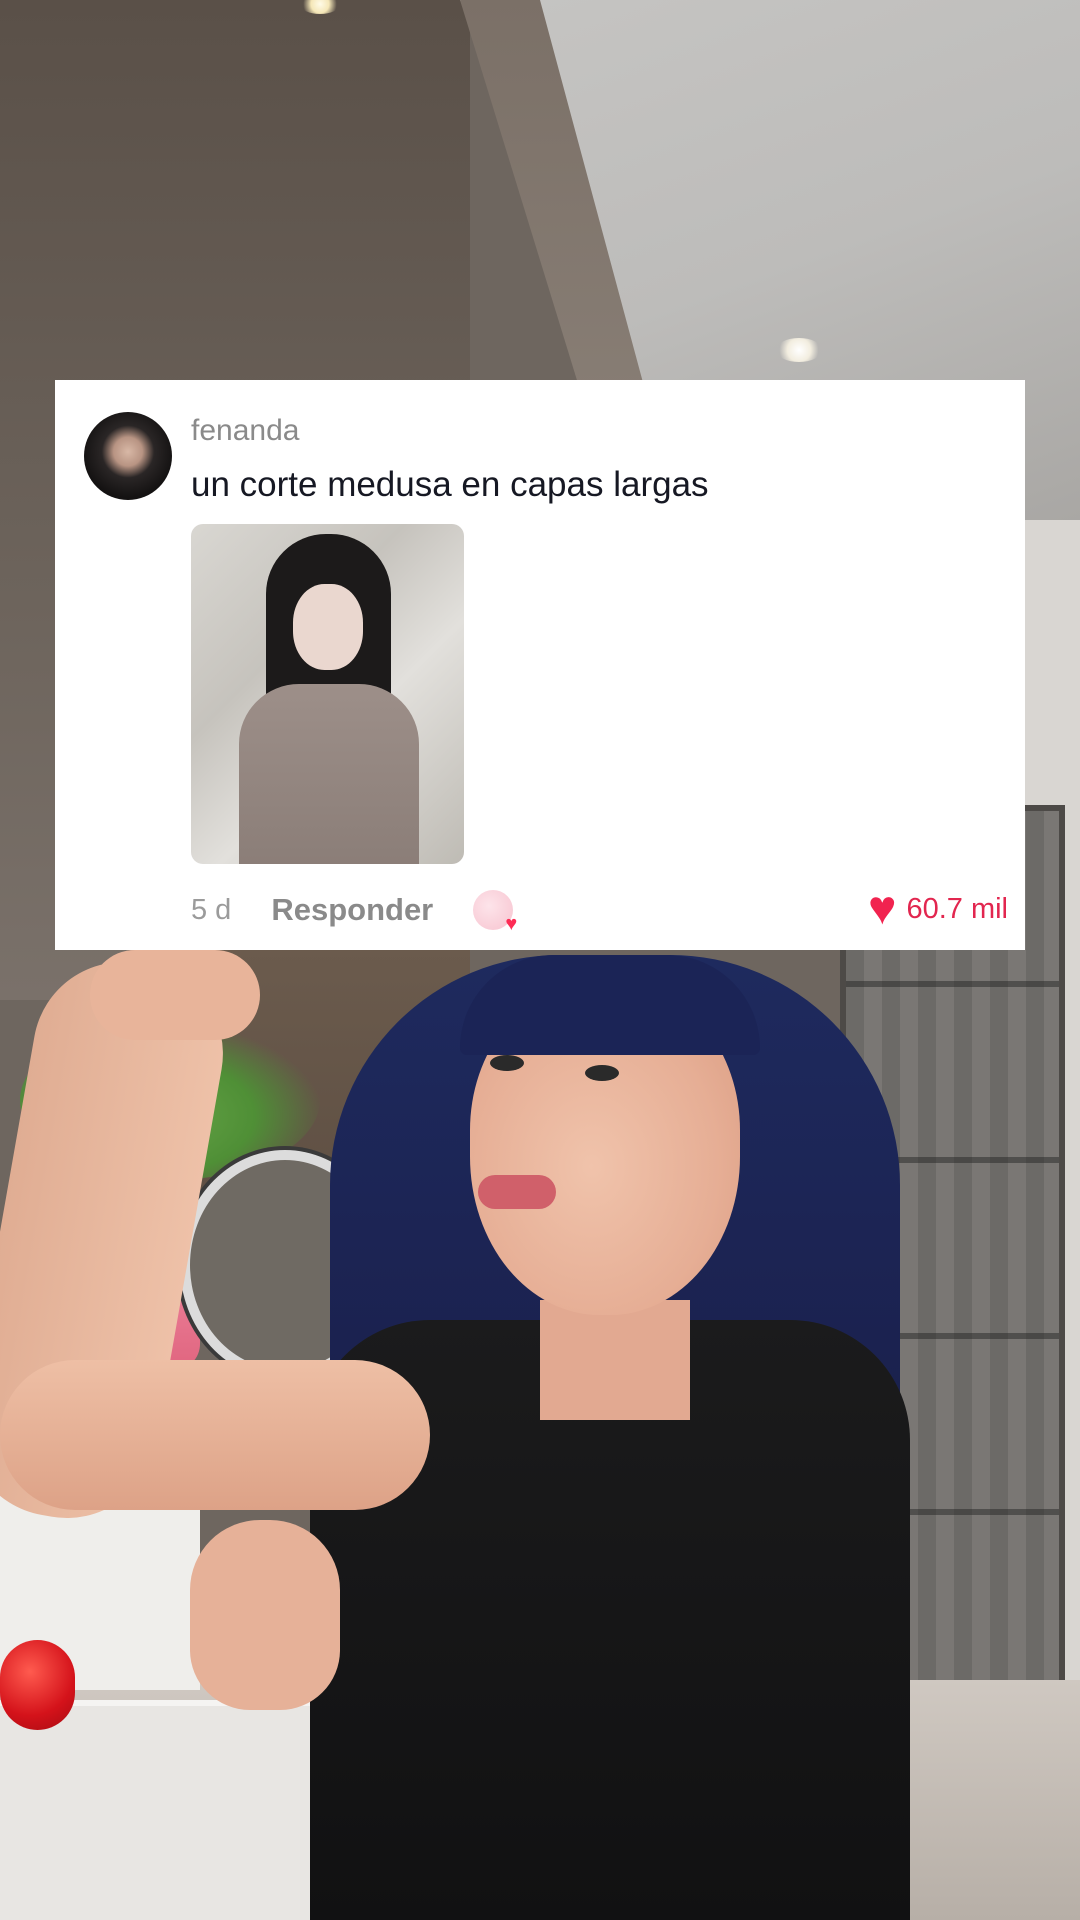 This screenshot has height=1920, width=1080. I want to click on user-avatar, so click(128, 456).